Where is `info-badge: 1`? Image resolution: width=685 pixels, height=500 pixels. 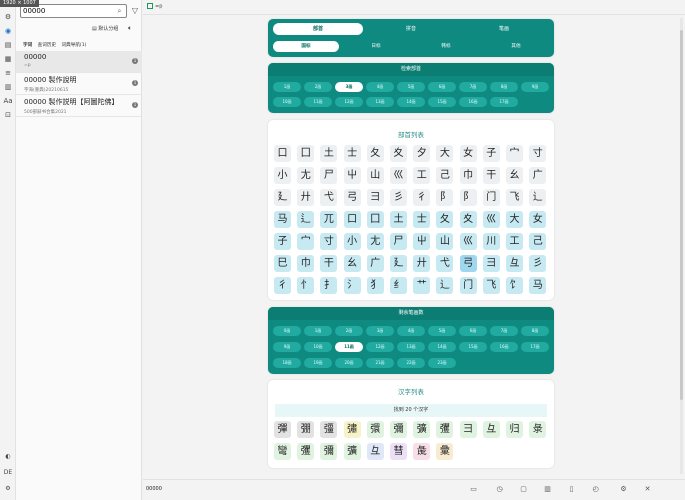
info-badge: 1 is located at coordinates (135, 61).